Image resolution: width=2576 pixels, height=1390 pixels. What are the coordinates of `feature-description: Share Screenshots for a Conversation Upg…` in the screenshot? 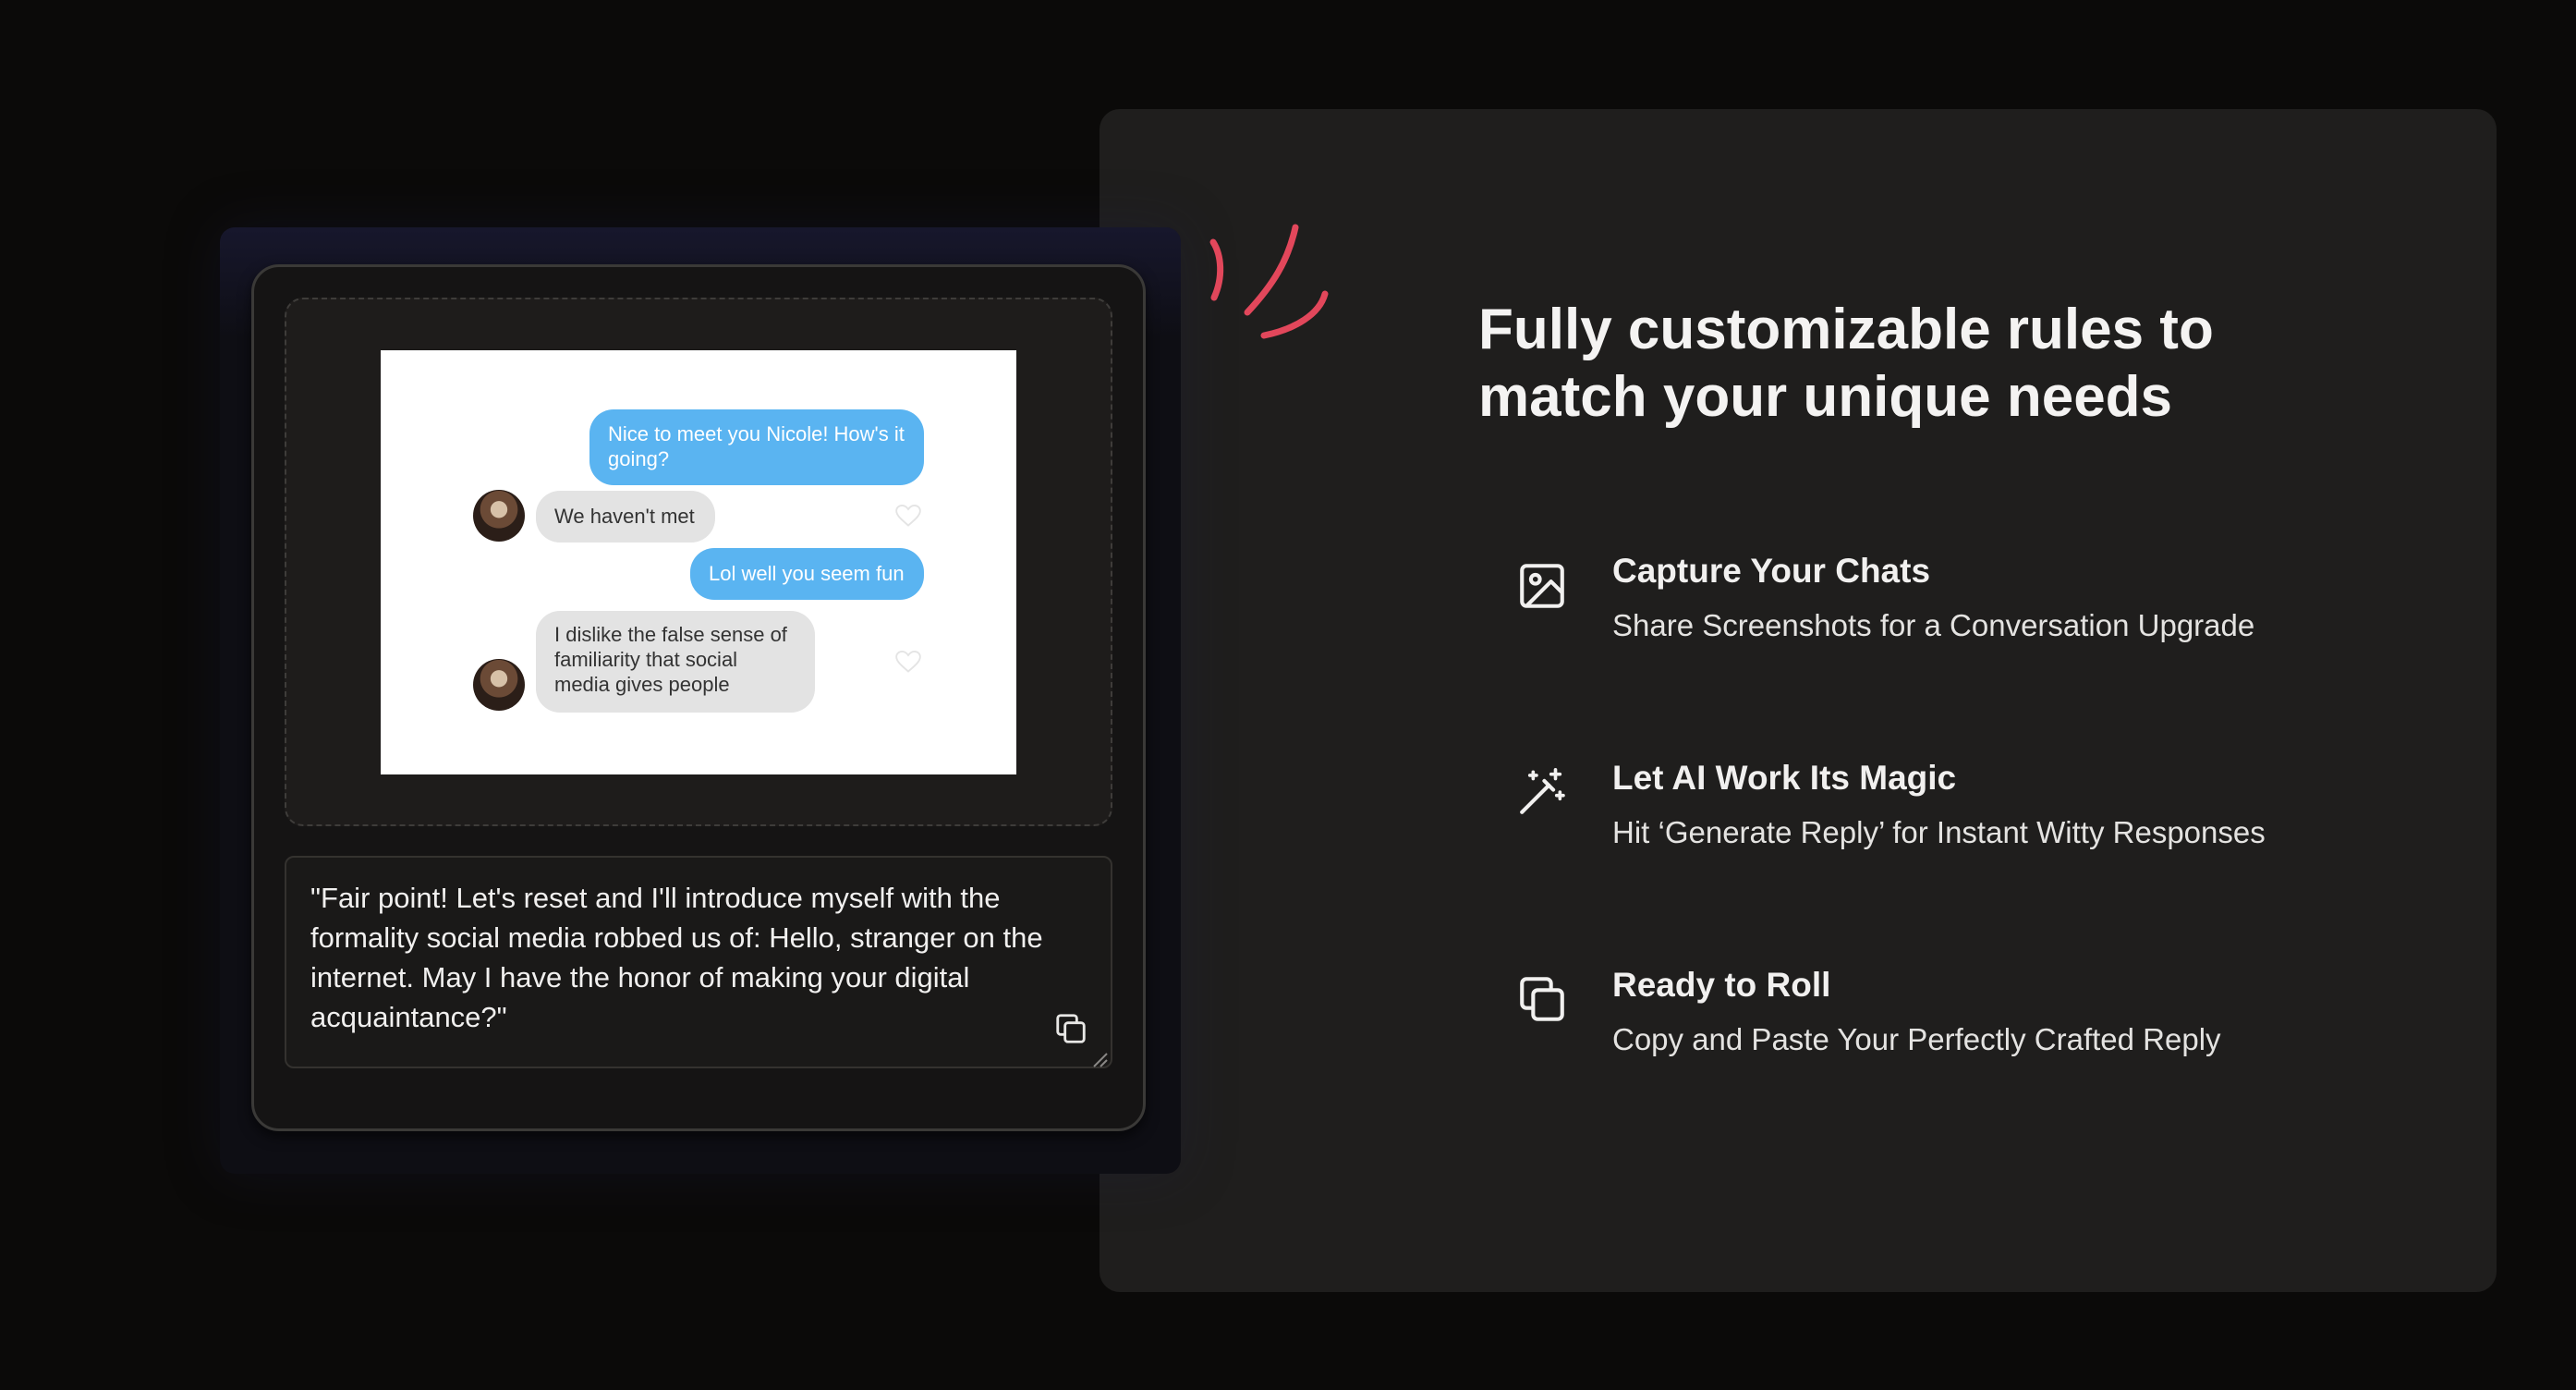 It's located at (1934, 625).